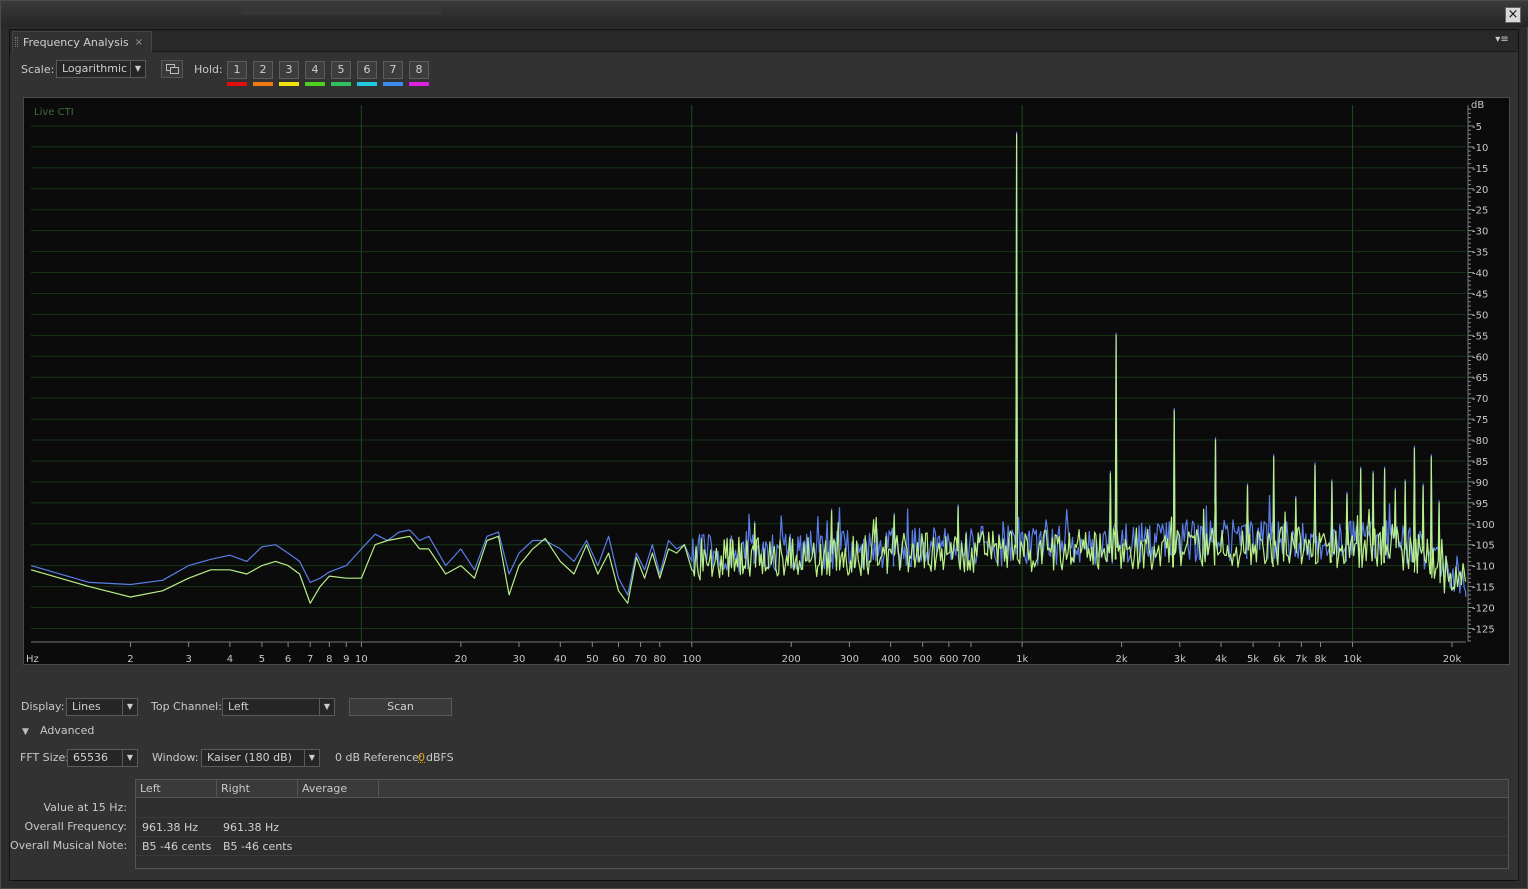 The image size is (1528, 889). I want to click on tab-close-icon: ×, so click(139, 42).